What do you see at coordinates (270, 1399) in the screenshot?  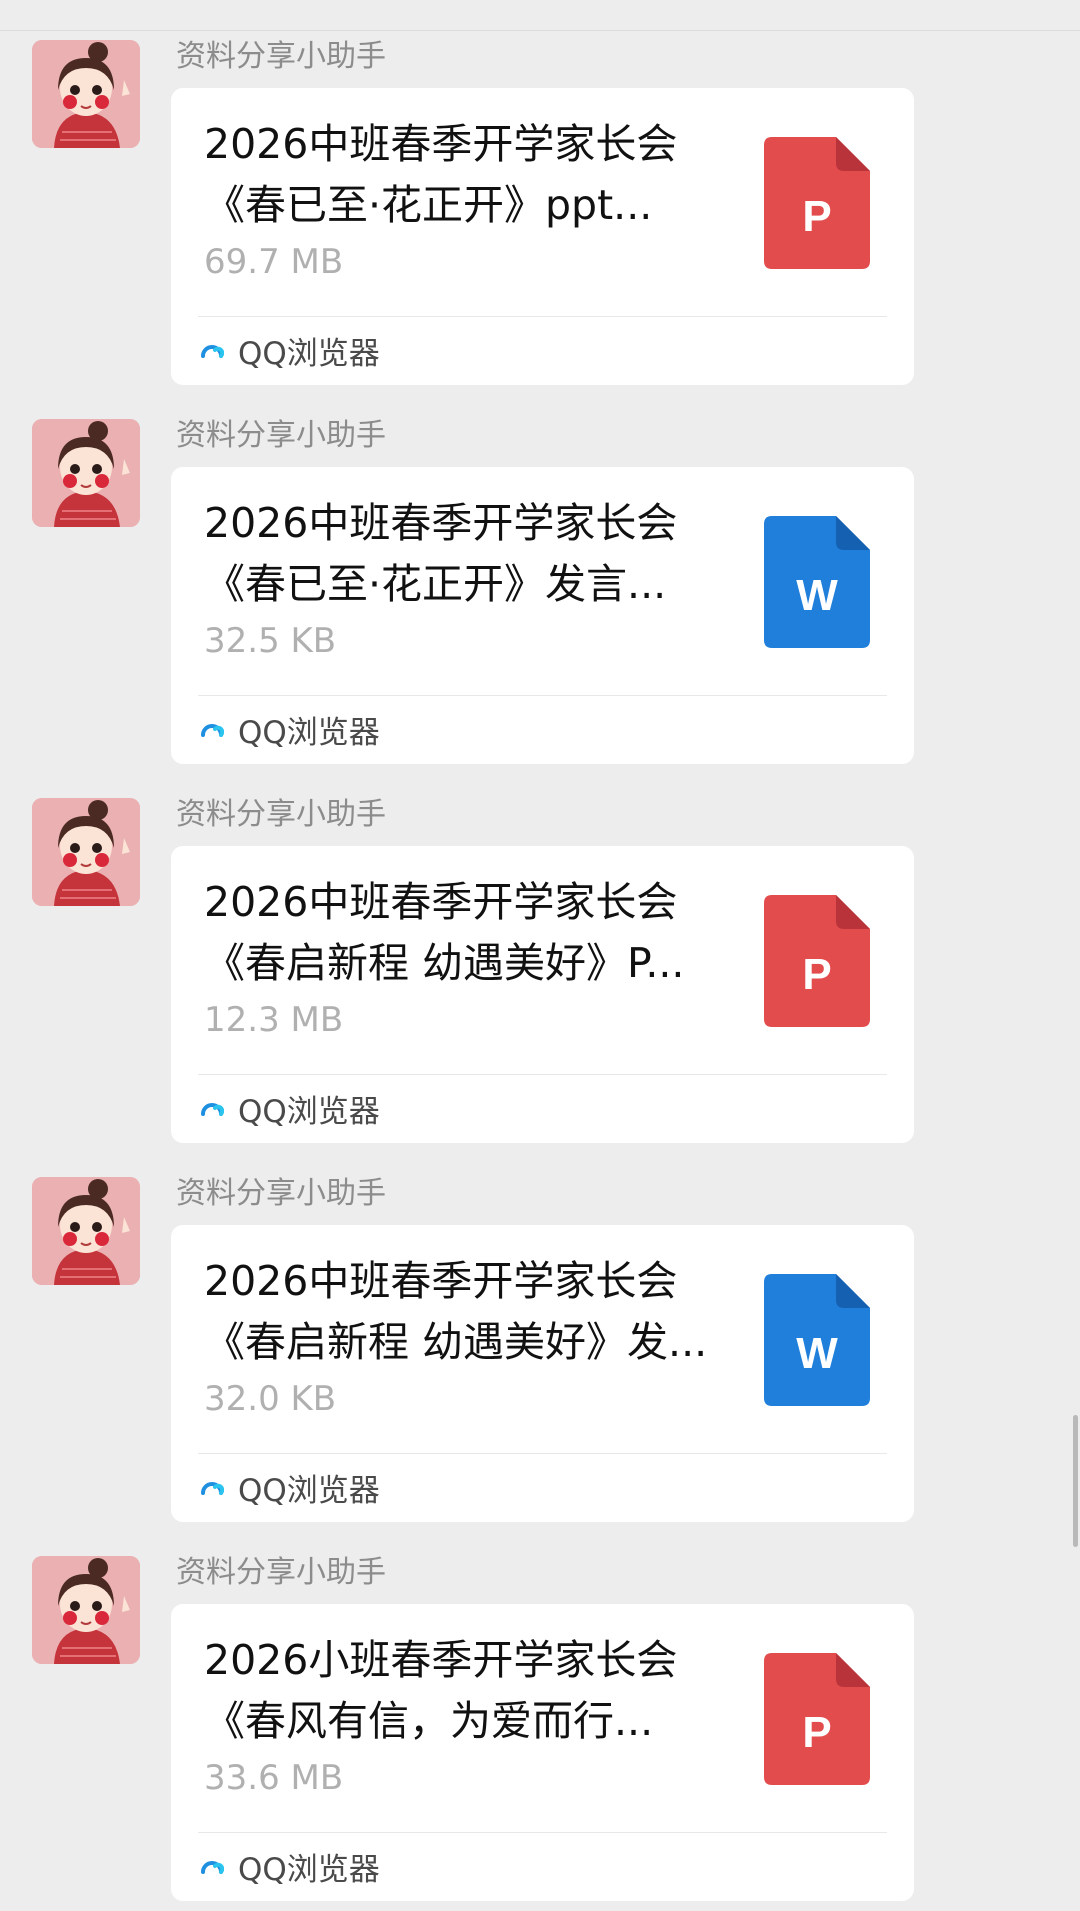 I see `file-size: 32.0 KB` at bounding box center [270, 1399].